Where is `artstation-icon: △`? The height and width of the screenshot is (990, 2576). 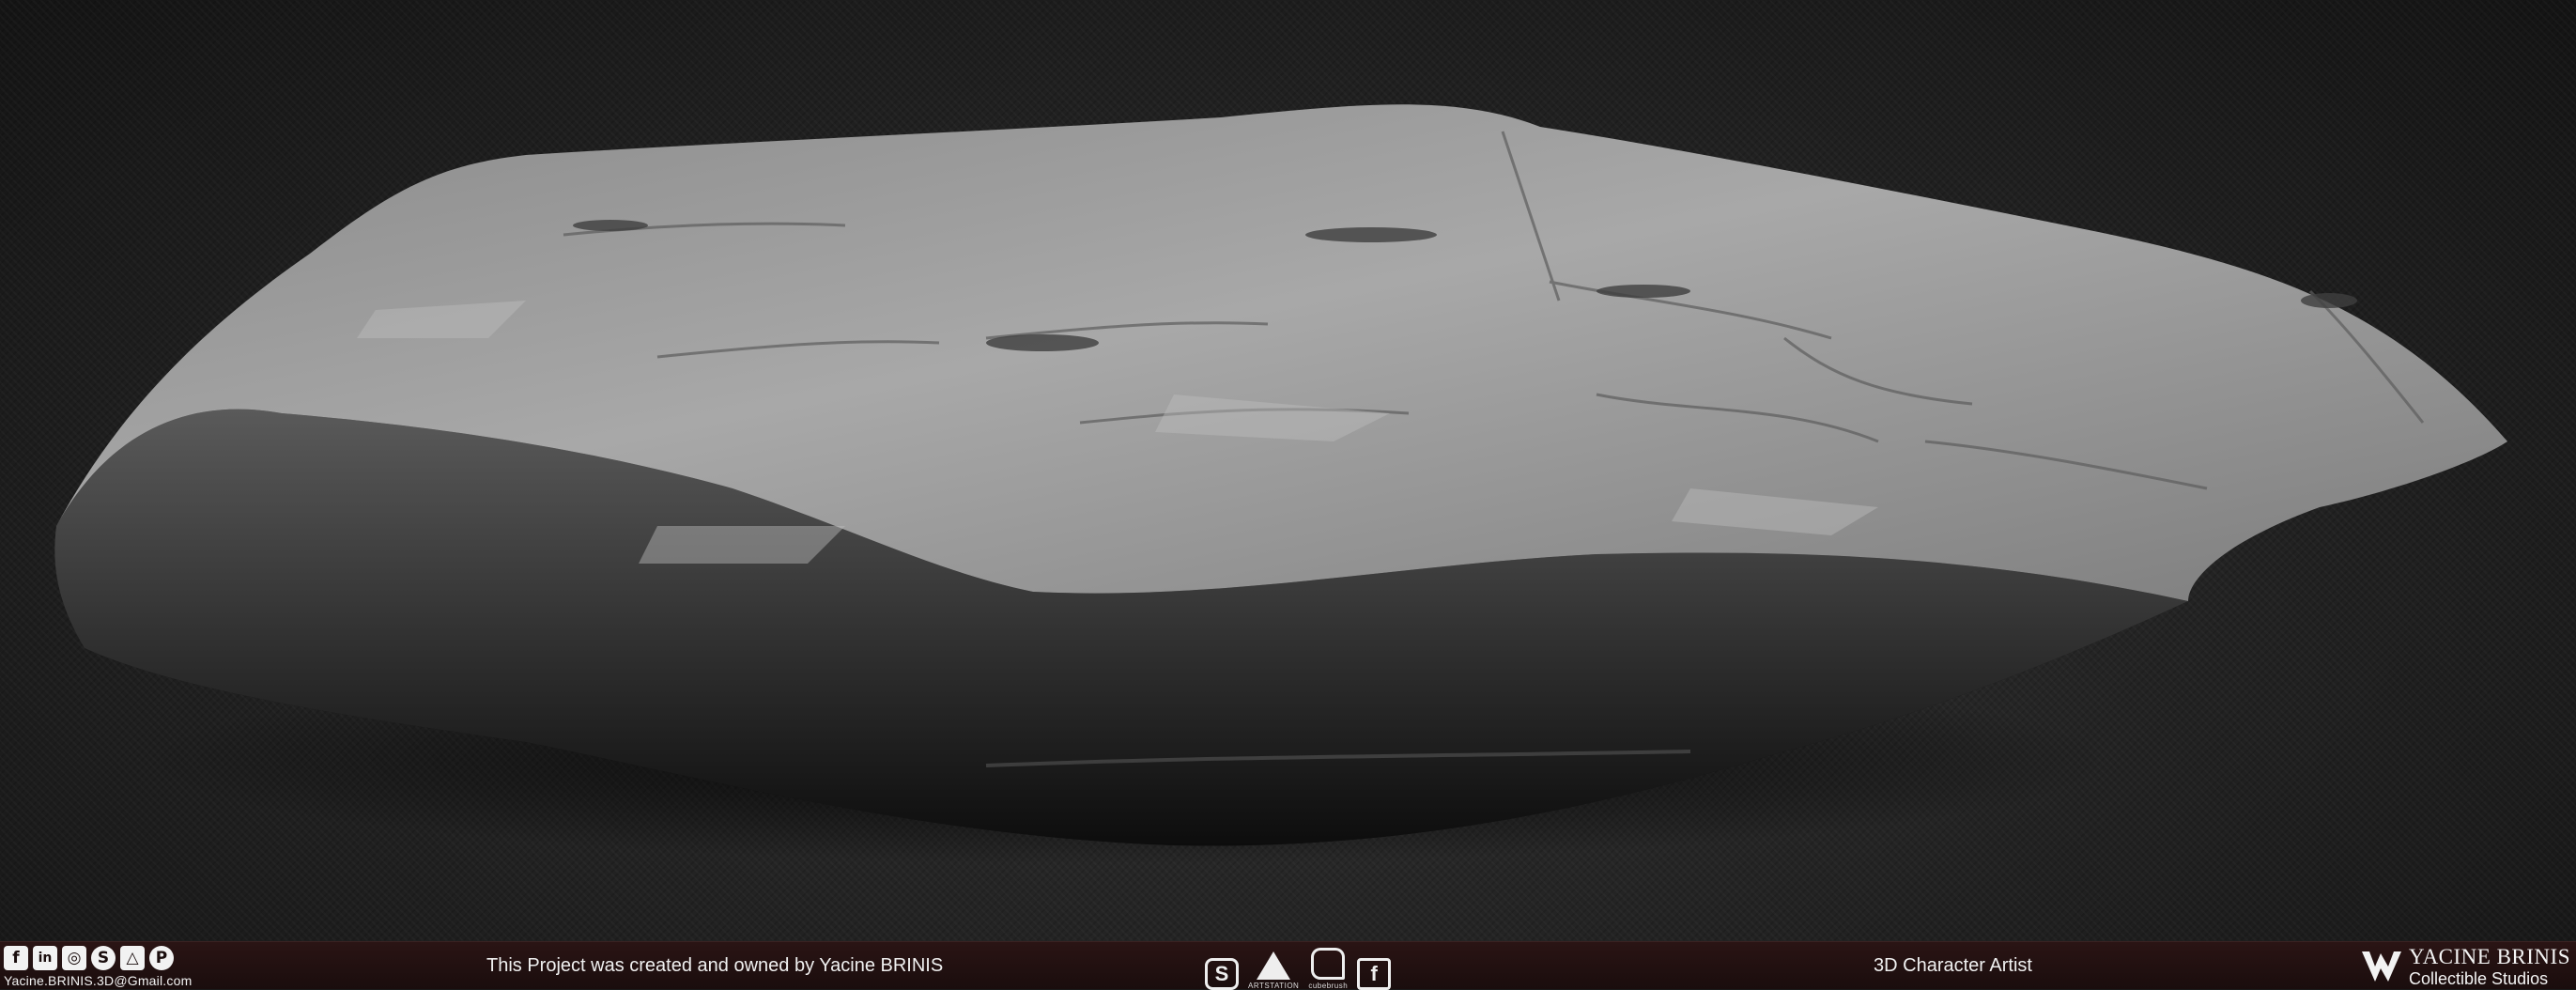 artstation-icon: △ is located at coordinates (132, 958).